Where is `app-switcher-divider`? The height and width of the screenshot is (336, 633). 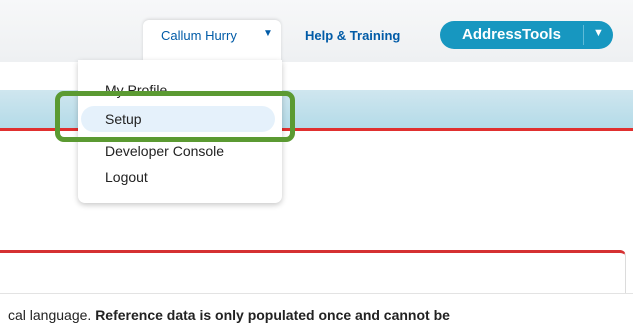
app-switcher-divider is located at coordinates (583, 35).